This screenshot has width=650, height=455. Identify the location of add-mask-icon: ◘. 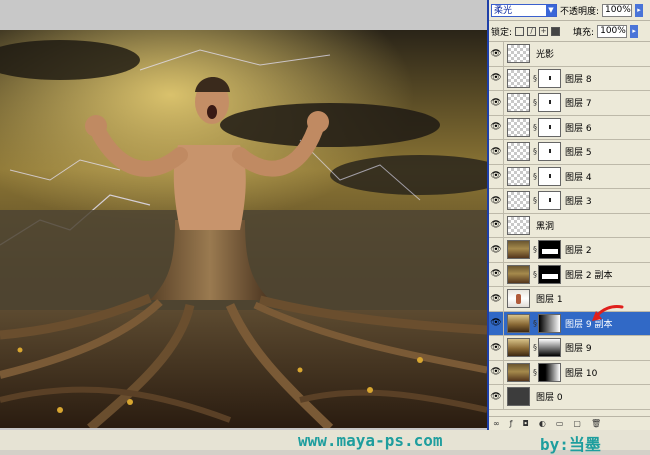
(526, 423).